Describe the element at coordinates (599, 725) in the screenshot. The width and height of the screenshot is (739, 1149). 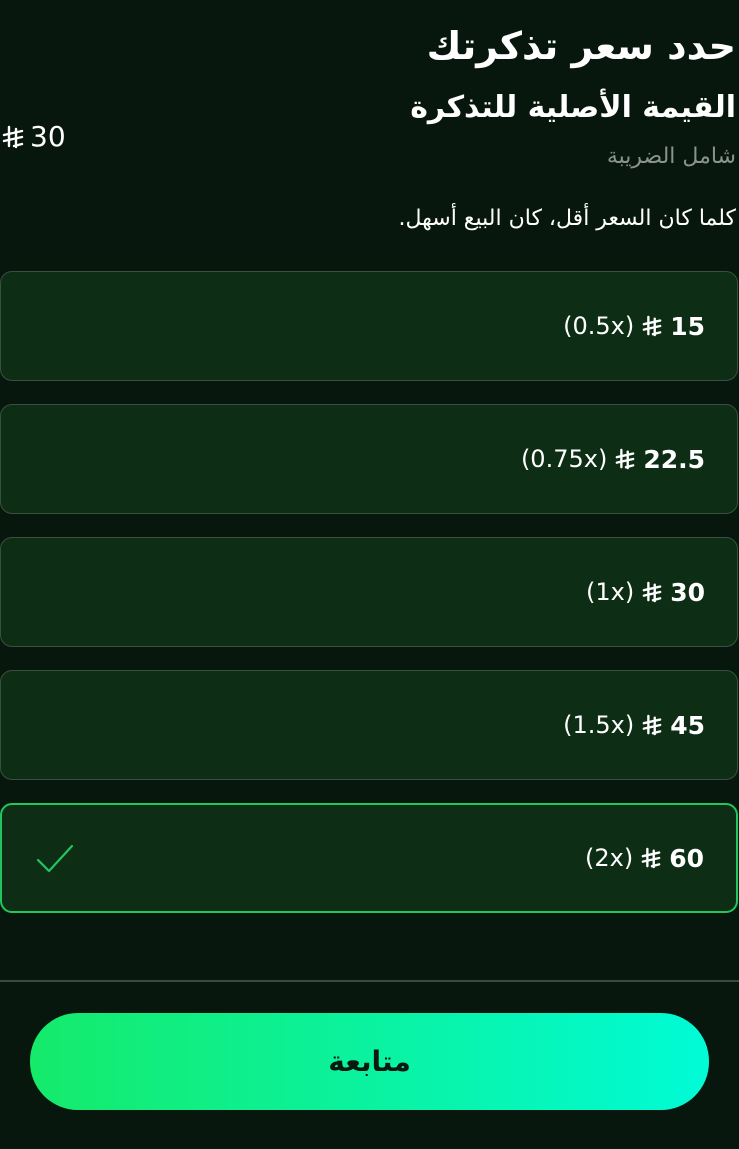
I see `option-multiplier: (1.5x)` at that location.